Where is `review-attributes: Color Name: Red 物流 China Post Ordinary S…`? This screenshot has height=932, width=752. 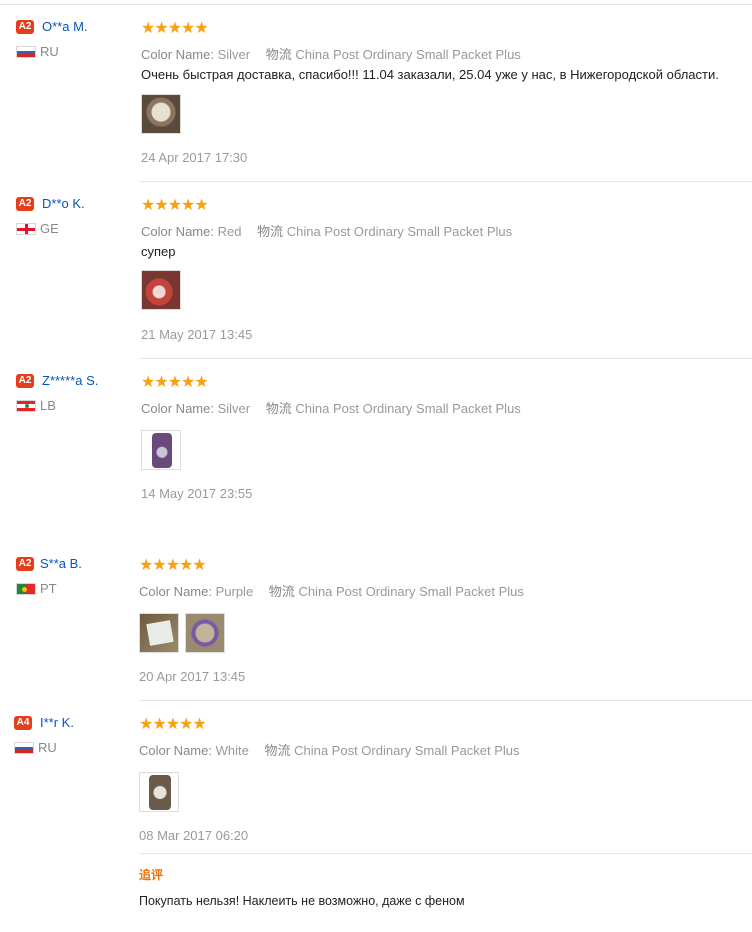 review-attributes: Color Name: Red 物流 China Post Ordinary S… is located at coordinates (326, 230).